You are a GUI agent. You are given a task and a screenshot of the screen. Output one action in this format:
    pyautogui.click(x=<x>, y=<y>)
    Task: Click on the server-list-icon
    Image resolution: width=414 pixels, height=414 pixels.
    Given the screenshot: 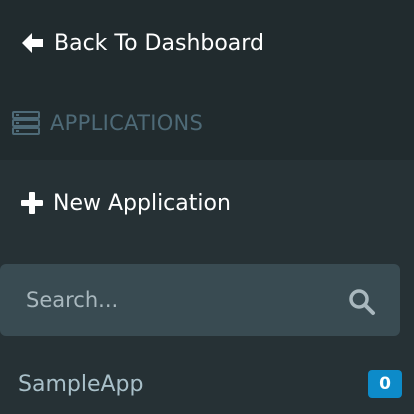 What is the action you would take?
    pyautogui.click(x=26, y=123)
    